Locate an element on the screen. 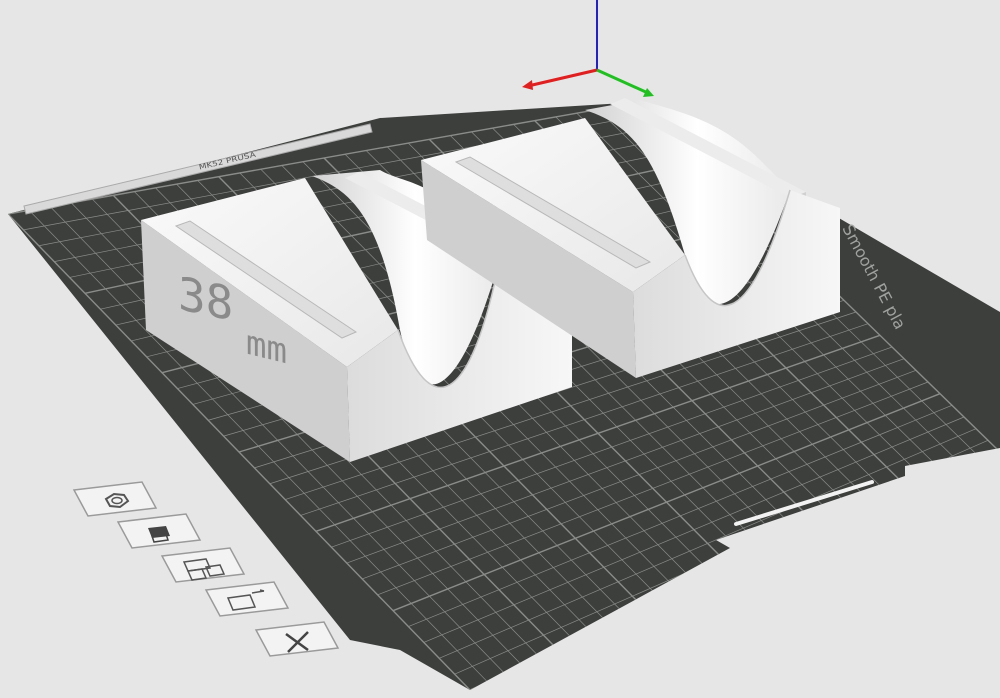 This screenshot has width=1000, height=698. import-button is located at coordinates (159, 531).